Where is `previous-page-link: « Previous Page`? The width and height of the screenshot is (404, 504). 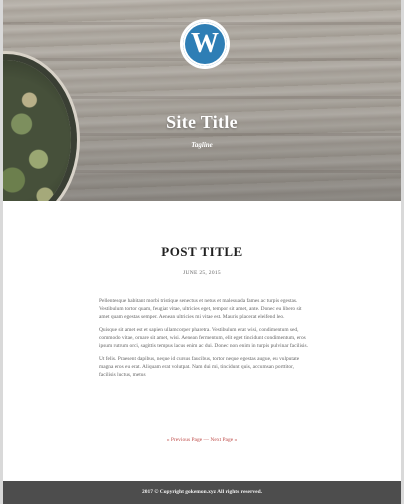
previous-page-link: « Previous Page is located at coordinates (184, 440).